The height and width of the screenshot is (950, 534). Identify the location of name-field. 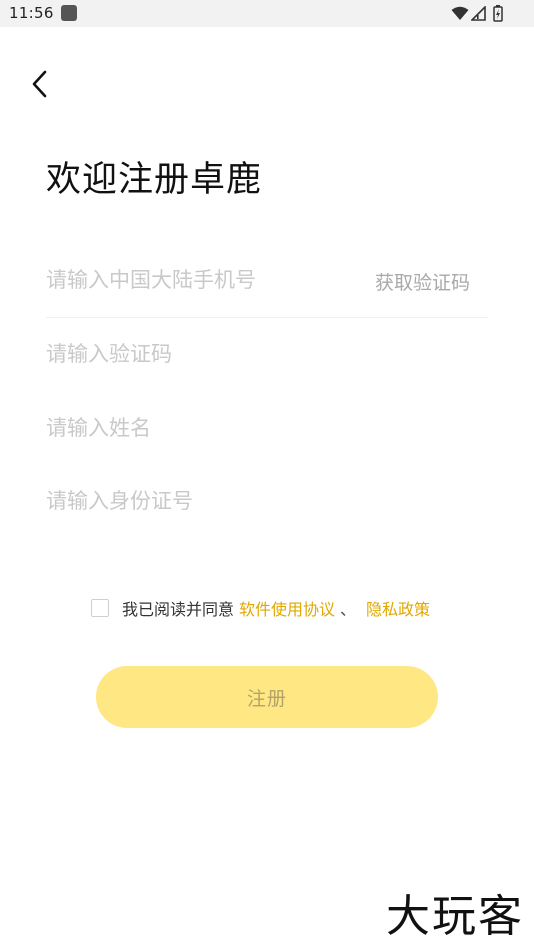
(267, 428).